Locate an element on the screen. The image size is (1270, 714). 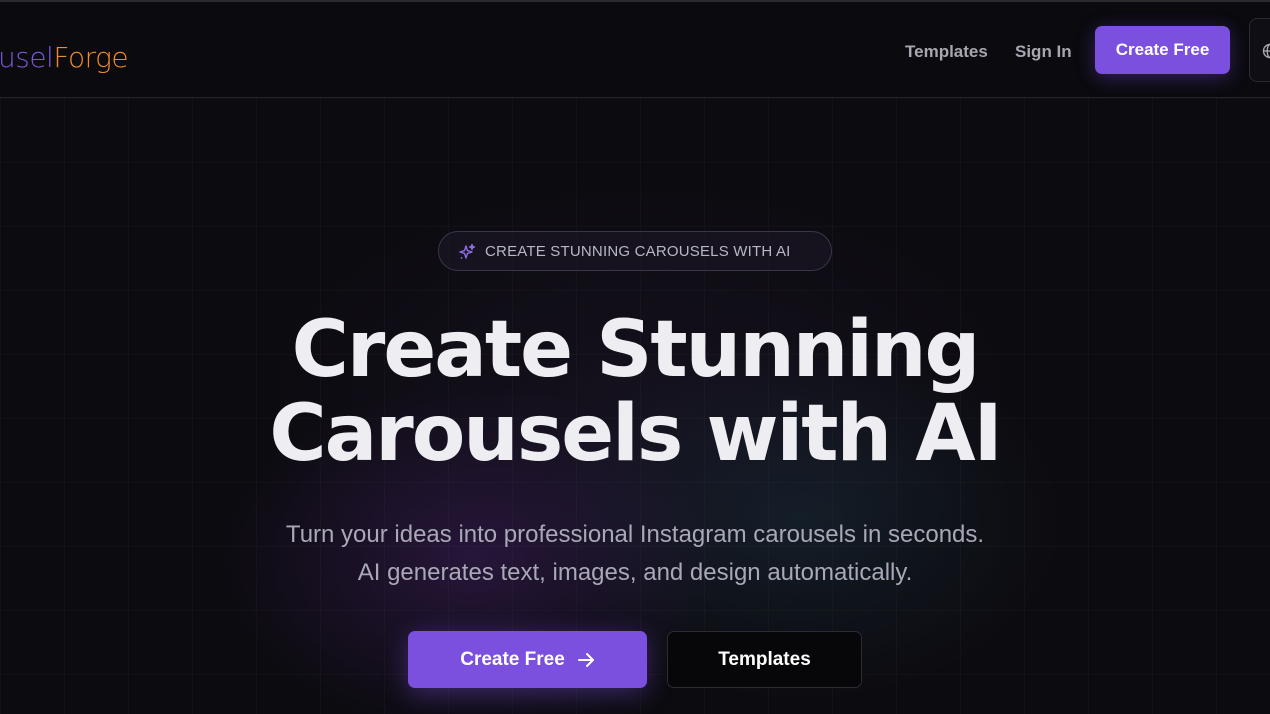
language-button is located at coordinates (1259, 50).